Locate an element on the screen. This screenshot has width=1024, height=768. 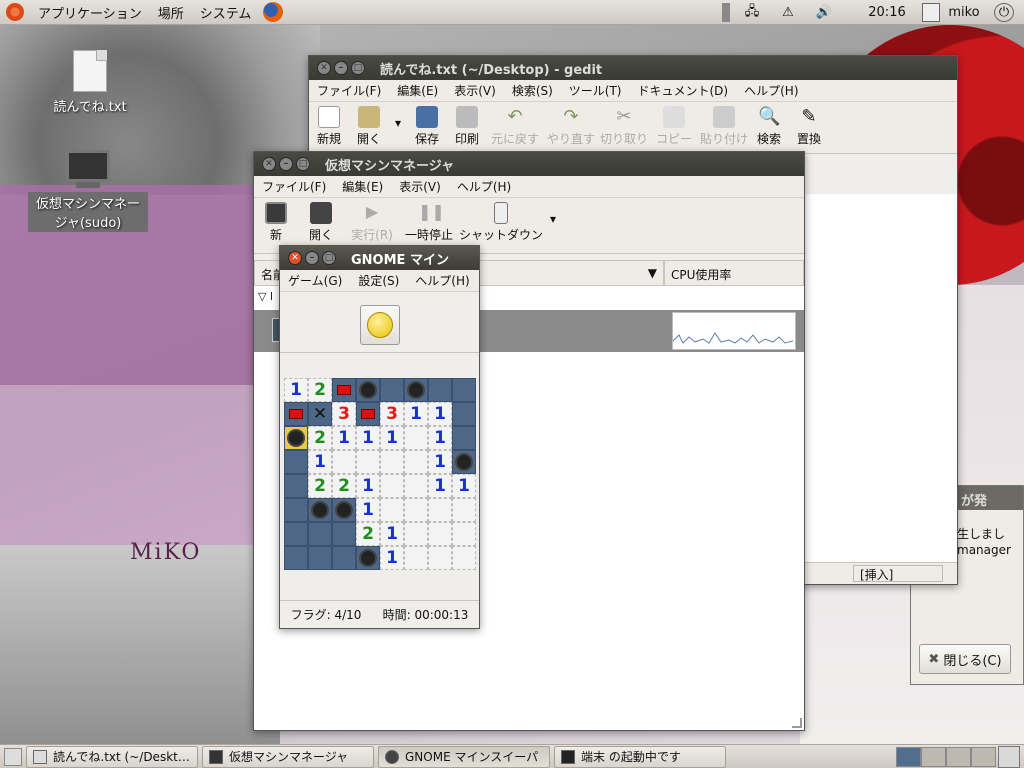
print-button: 印刷 is located at coordinates (467, 124).